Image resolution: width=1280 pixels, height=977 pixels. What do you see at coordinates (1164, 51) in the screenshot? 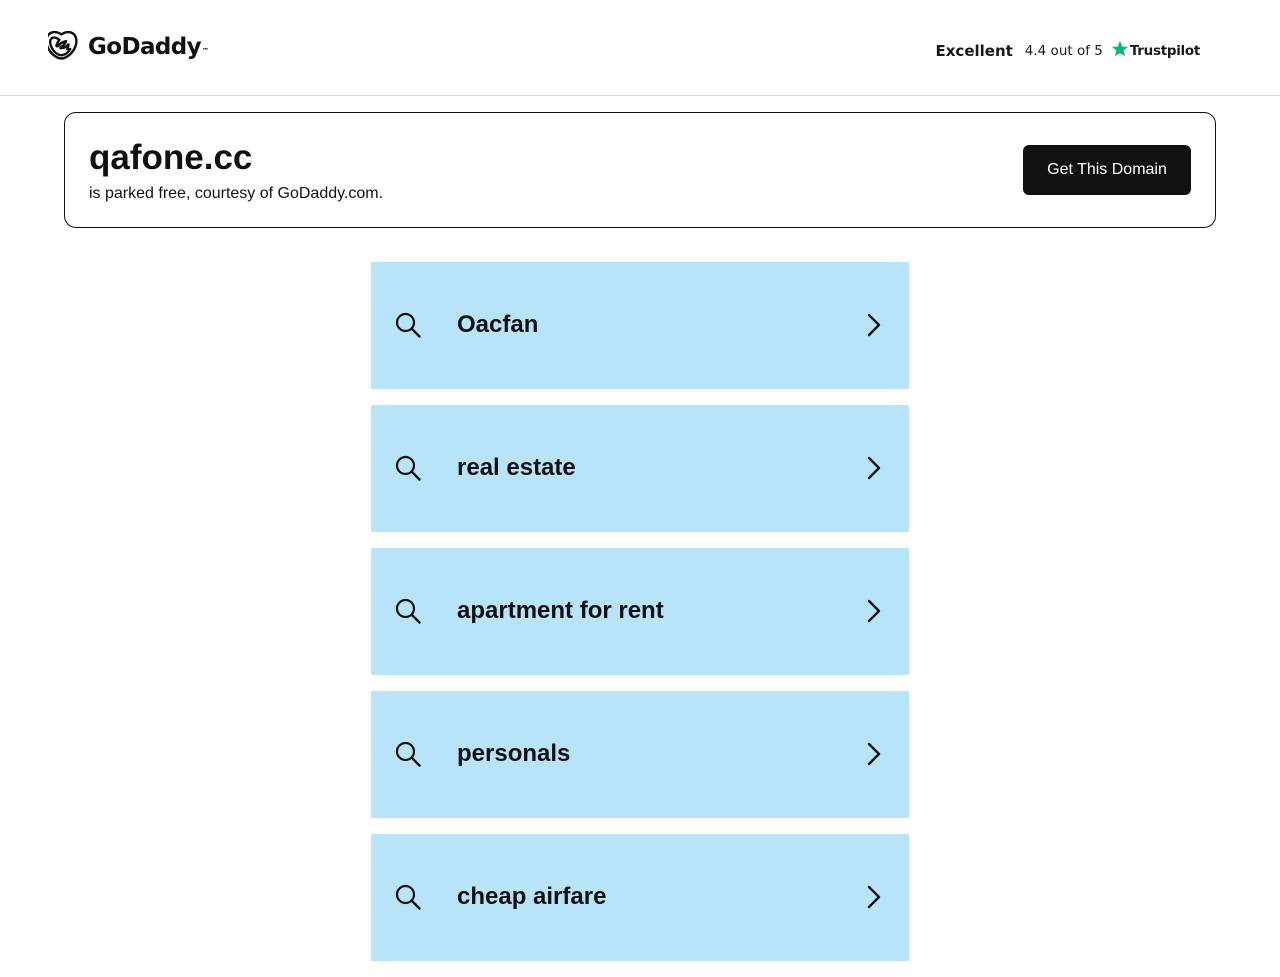
I see `trustpilot-wordmark: Trustpilot` at bounding box center [1164, 51].